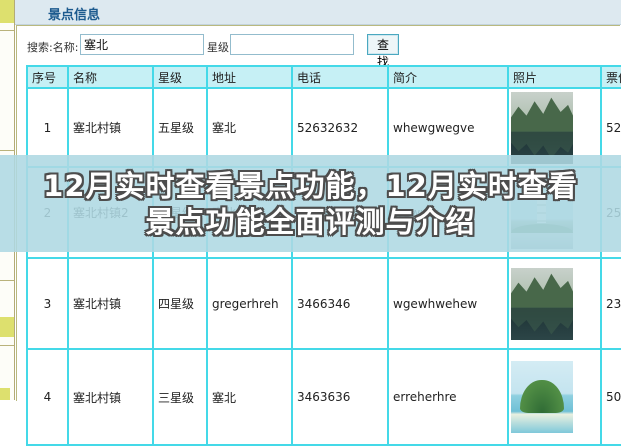 This screenshot has height=446, width=621. Describe the element at coordinates (47, 303) in the screenshot. I see `cell-no: 3` at that location.